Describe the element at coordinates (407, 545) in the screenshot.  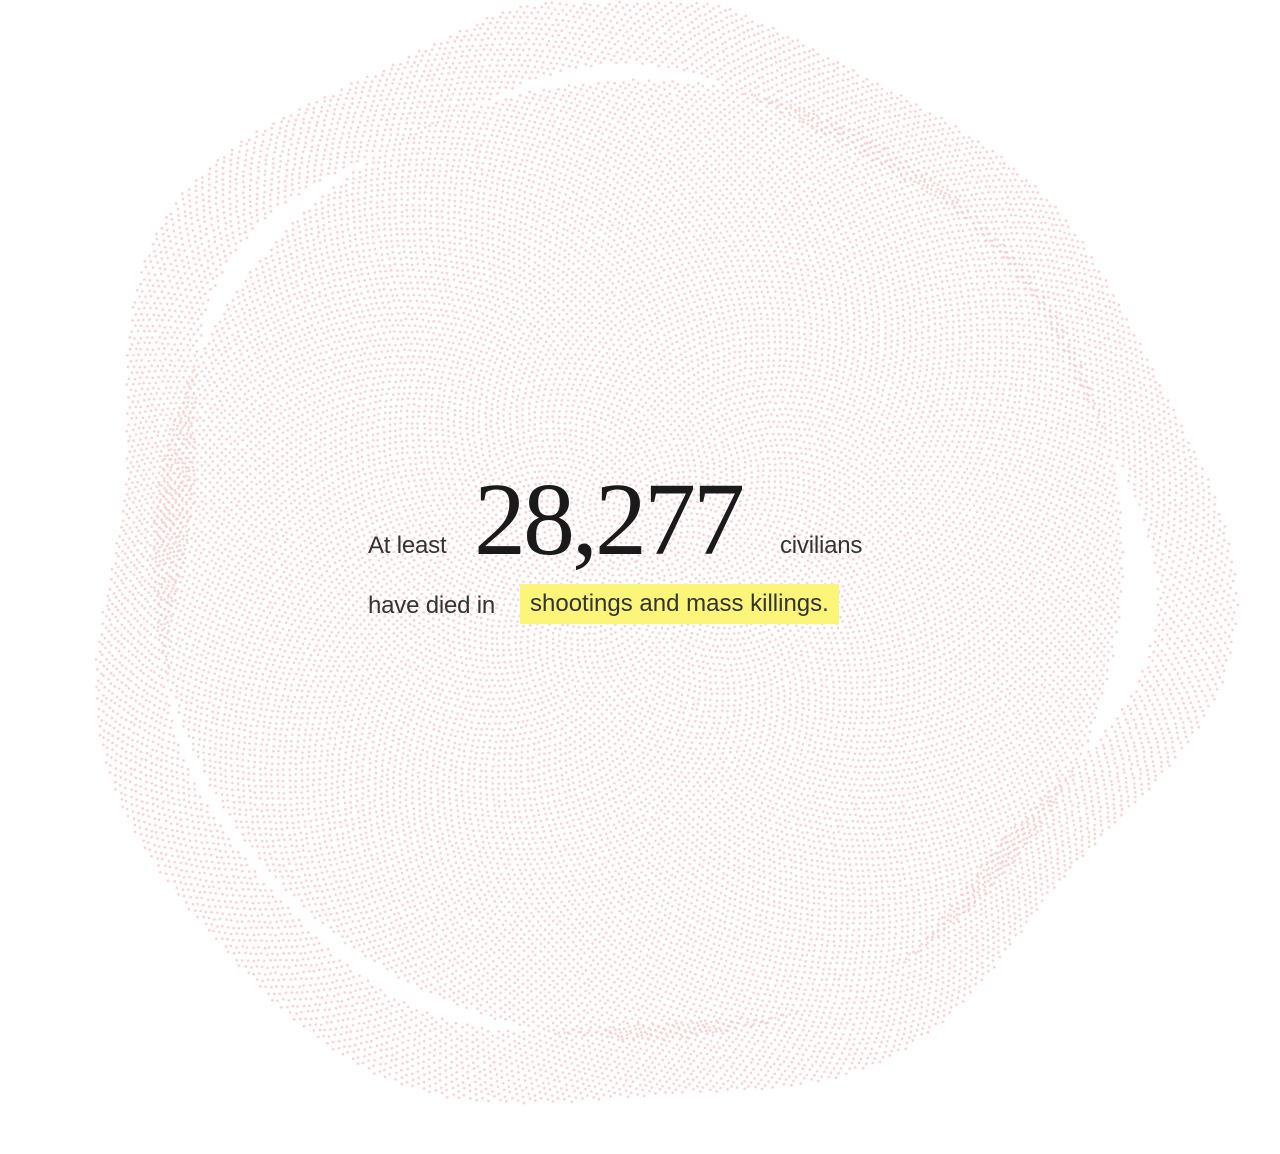
I see `headline-lead: At least` at that location.